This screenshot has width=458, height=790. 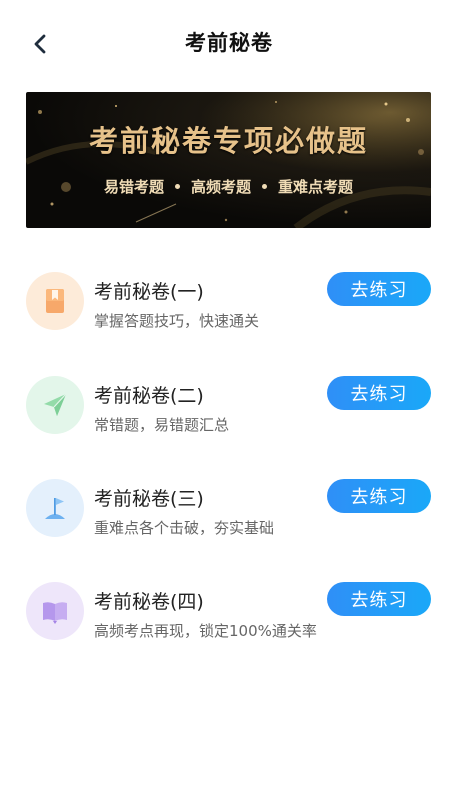 What do you see at coordinates (162, 425) in the screenshot?
I see `item-description: 常错题，易错题汇总` at bounding box center [162, 425].